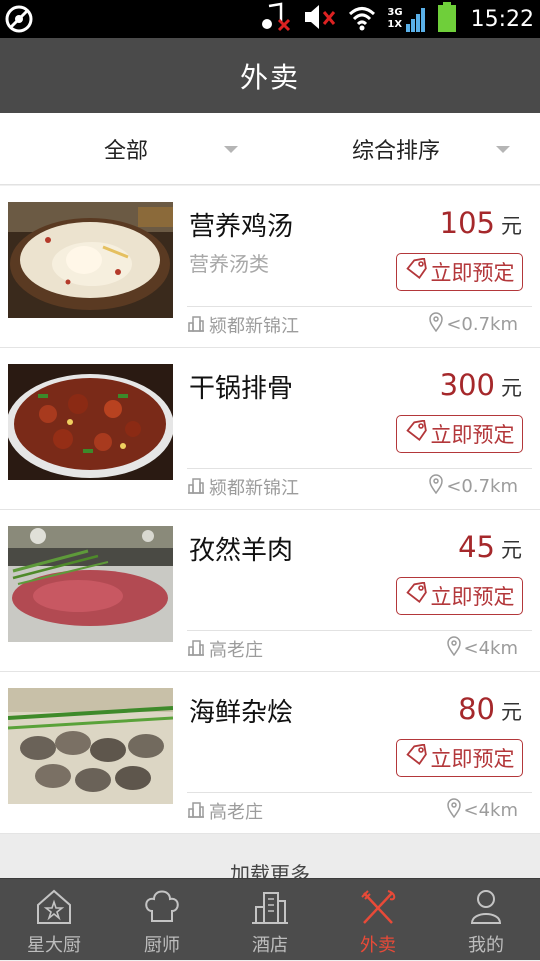  Describe the element at coordinates (406, 19) in the screenshot. I see `signal-3g-icon: 3G 1X` at that location.